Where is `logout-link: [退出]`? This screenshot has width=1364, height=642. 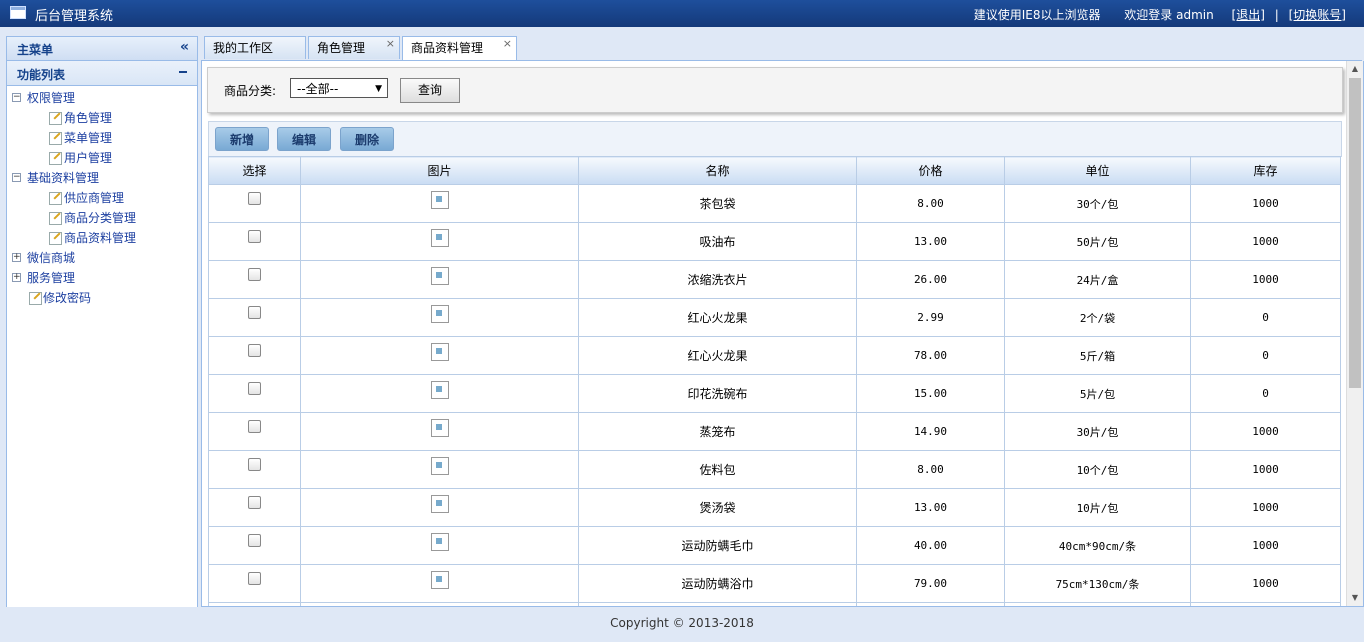
logout-link: [退出] is located at coordinates (1248, 15).